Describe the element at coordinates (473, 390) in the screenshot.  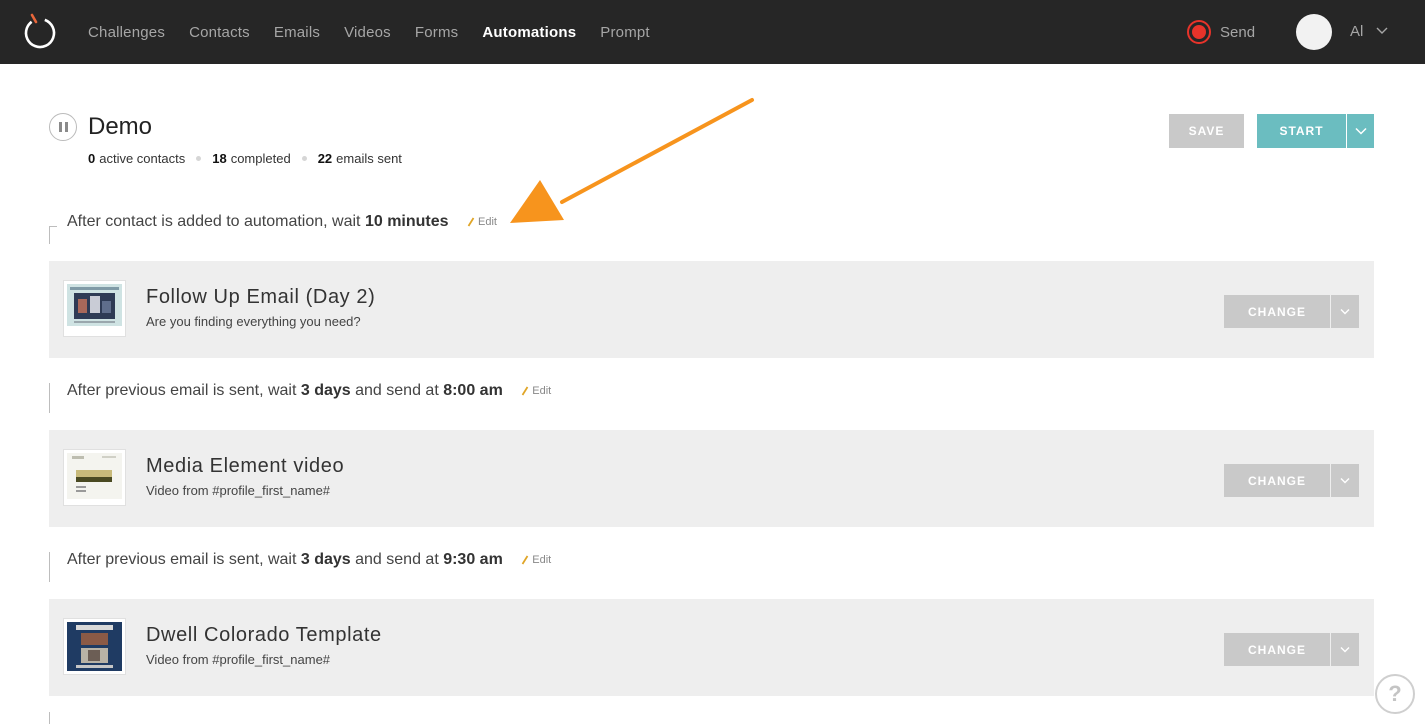
I see `send-time: 8:00 am` at that location.